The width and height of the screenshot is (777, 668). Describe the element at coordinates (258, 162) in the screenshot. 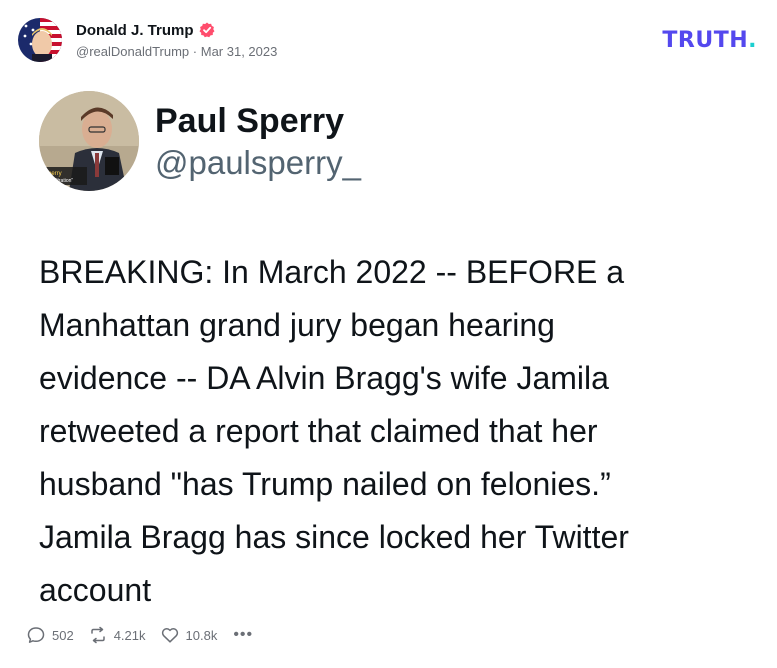

I see `embedded-author-handle: @paulsperry_` at that location.